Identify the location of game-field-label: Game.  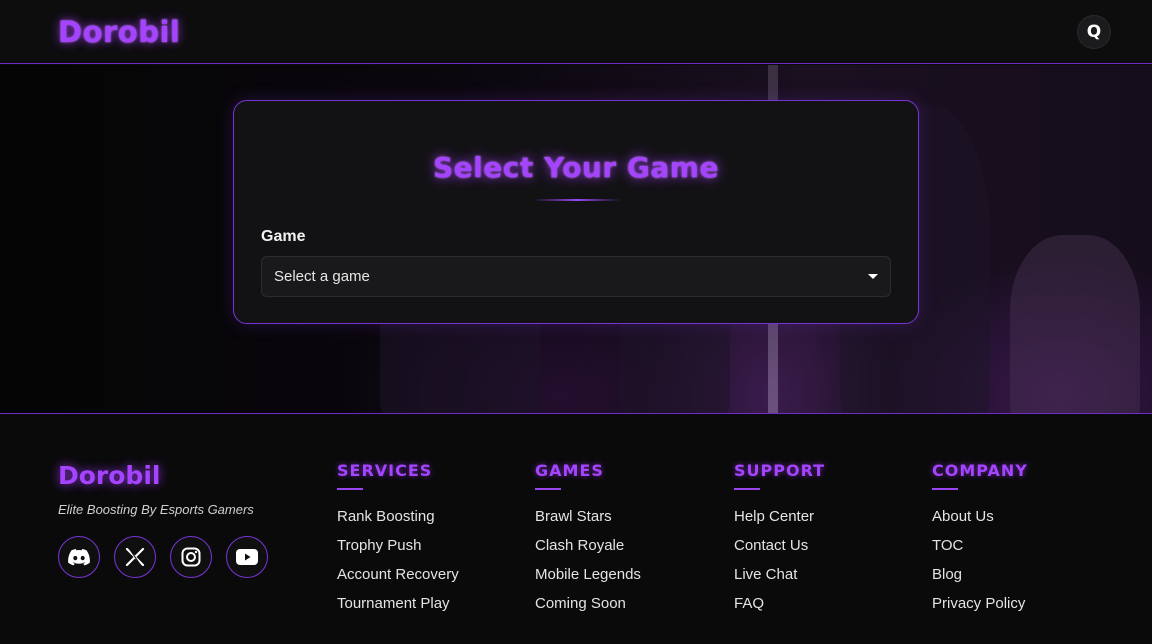
(283, 236).